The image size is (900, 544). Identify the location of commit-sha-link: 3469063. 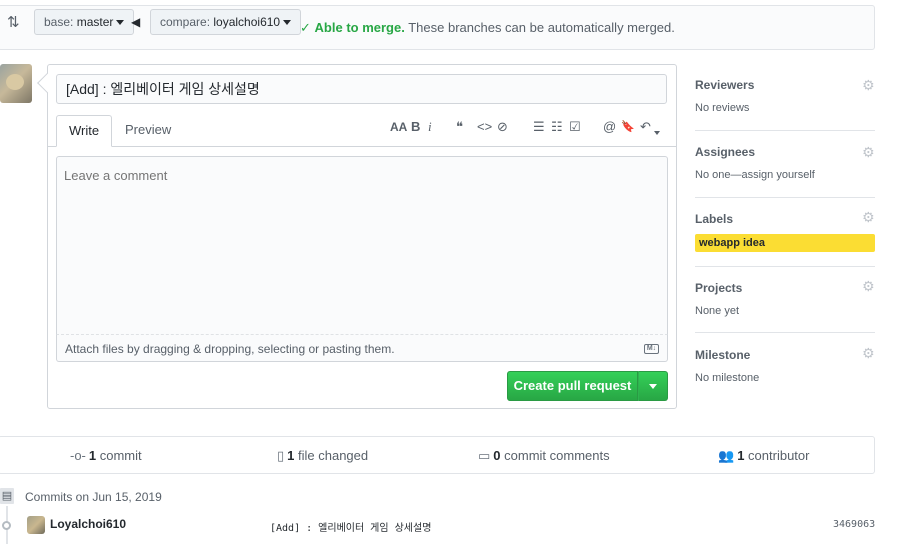
(854, 524).